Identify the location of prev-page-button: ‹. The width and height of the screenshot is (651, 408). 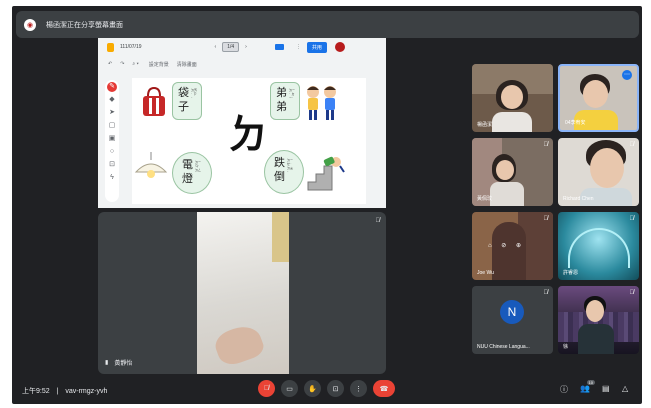
(216, 47).